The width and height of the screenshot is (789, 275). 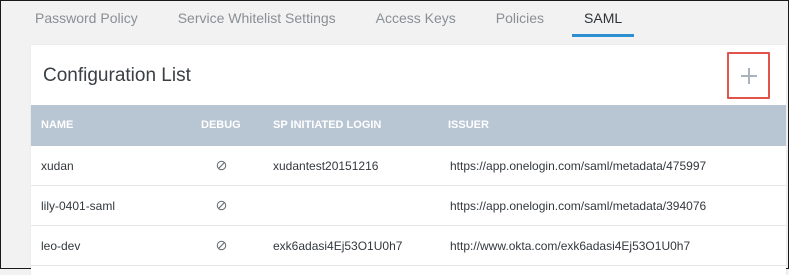 I want to click on add-configuration-button, so click(x=748, y=75).